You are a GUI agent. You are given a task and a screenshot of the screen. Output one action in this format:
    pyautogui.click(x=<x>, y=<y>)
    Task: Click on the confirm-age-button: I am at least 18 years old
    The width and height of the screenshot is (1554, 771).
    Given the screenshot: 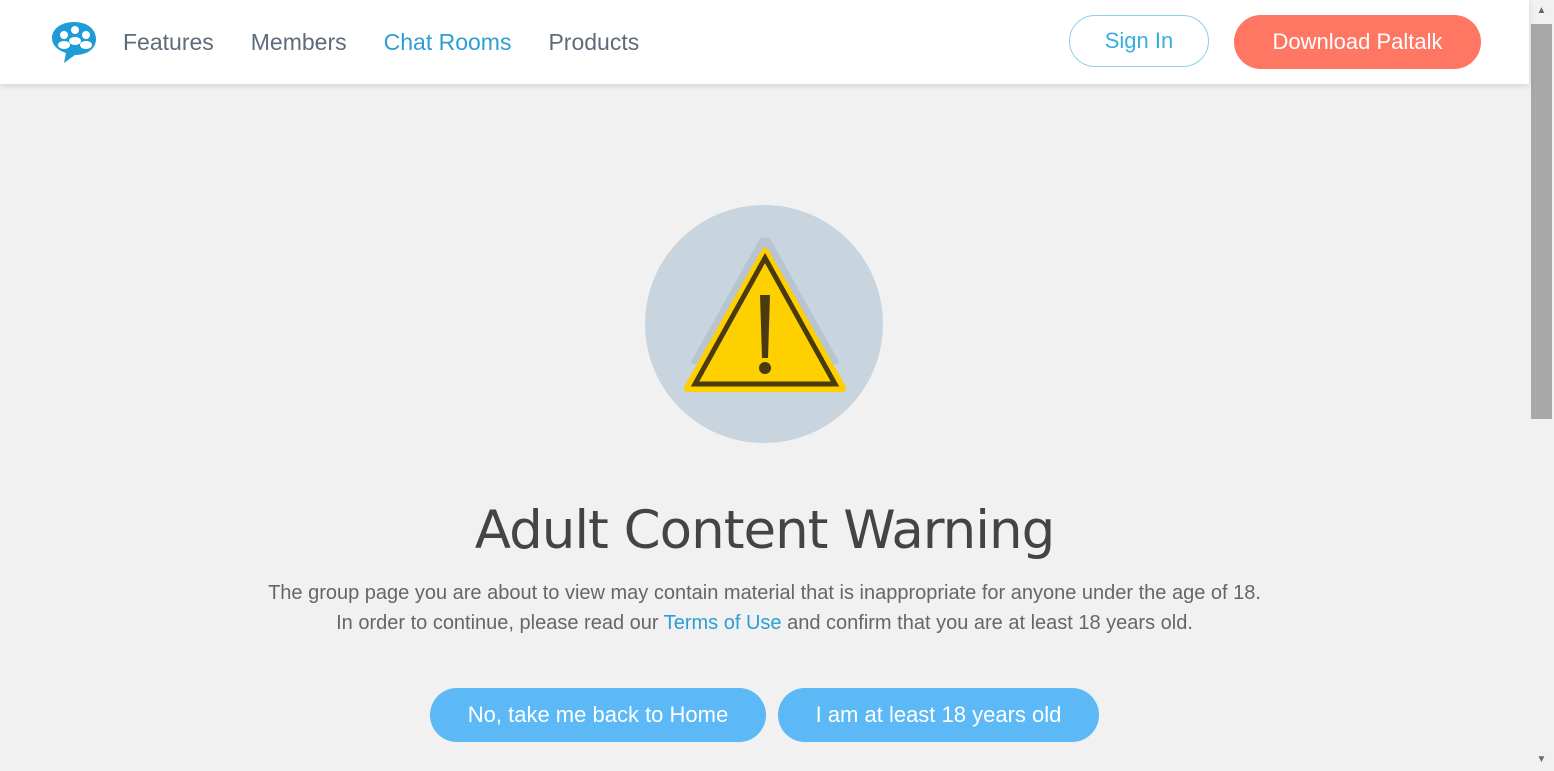 What is the action you would take?
    pyautogui.click(x=938, y=715)
    